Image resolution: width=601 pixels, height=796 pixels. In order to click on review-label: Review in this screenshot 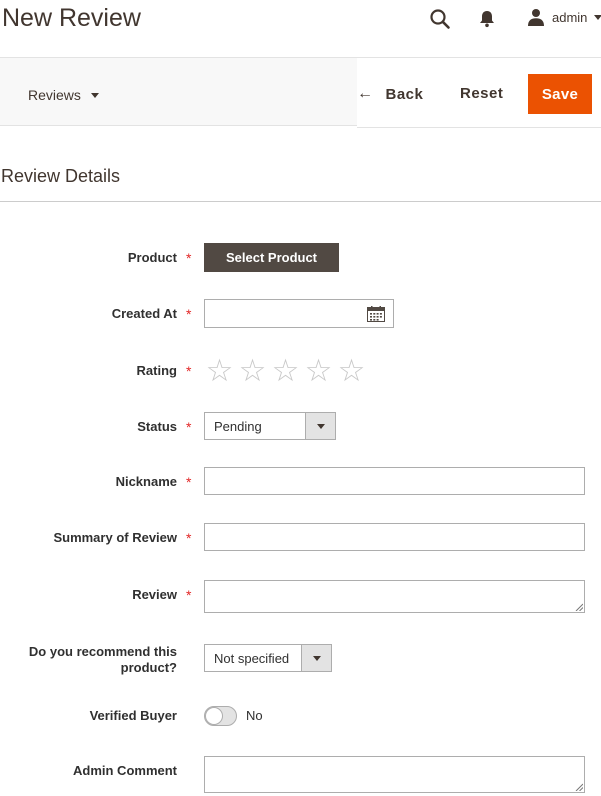, I will do `click(154, 594)`.